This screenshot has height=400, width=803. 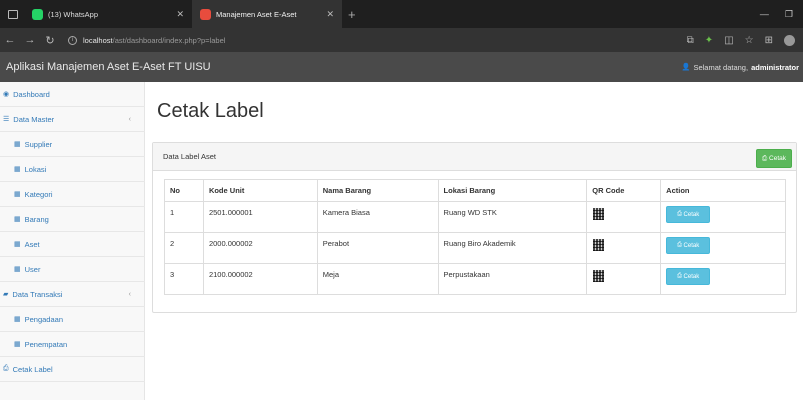 I want to click on page-title: Cetak Label, so click(x=210, y=111).